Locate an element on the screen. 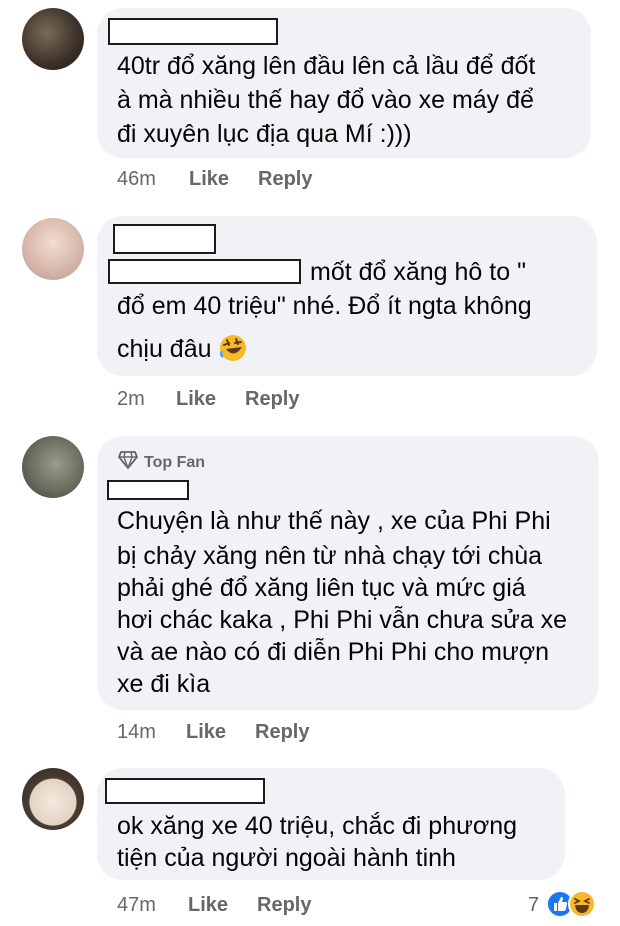  comment-text-line: và ae nào có đi diễn Phi Phi cho mượn is located at coordinates (333, 652).